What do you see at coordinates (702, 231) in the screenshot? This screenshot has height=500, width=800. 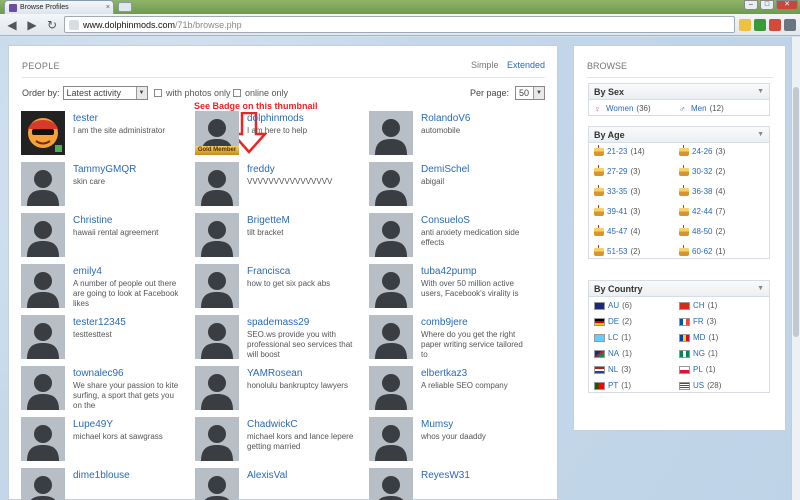 I see `browse-item-label: 48-50` at bounding box center [702, 231].